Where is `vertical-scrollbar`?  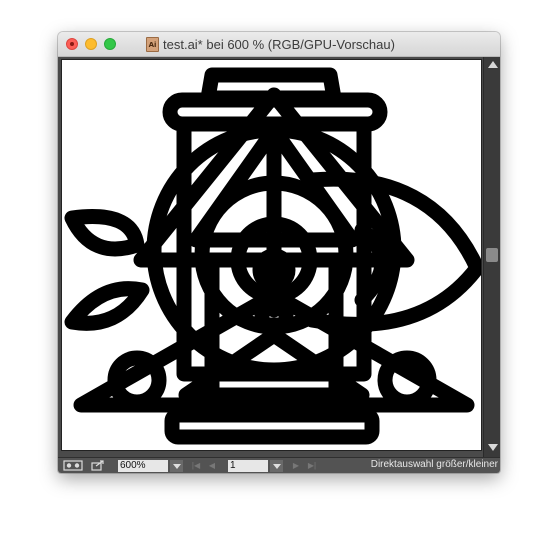
vertical-scrollbar is located at coordinates (491, 257).